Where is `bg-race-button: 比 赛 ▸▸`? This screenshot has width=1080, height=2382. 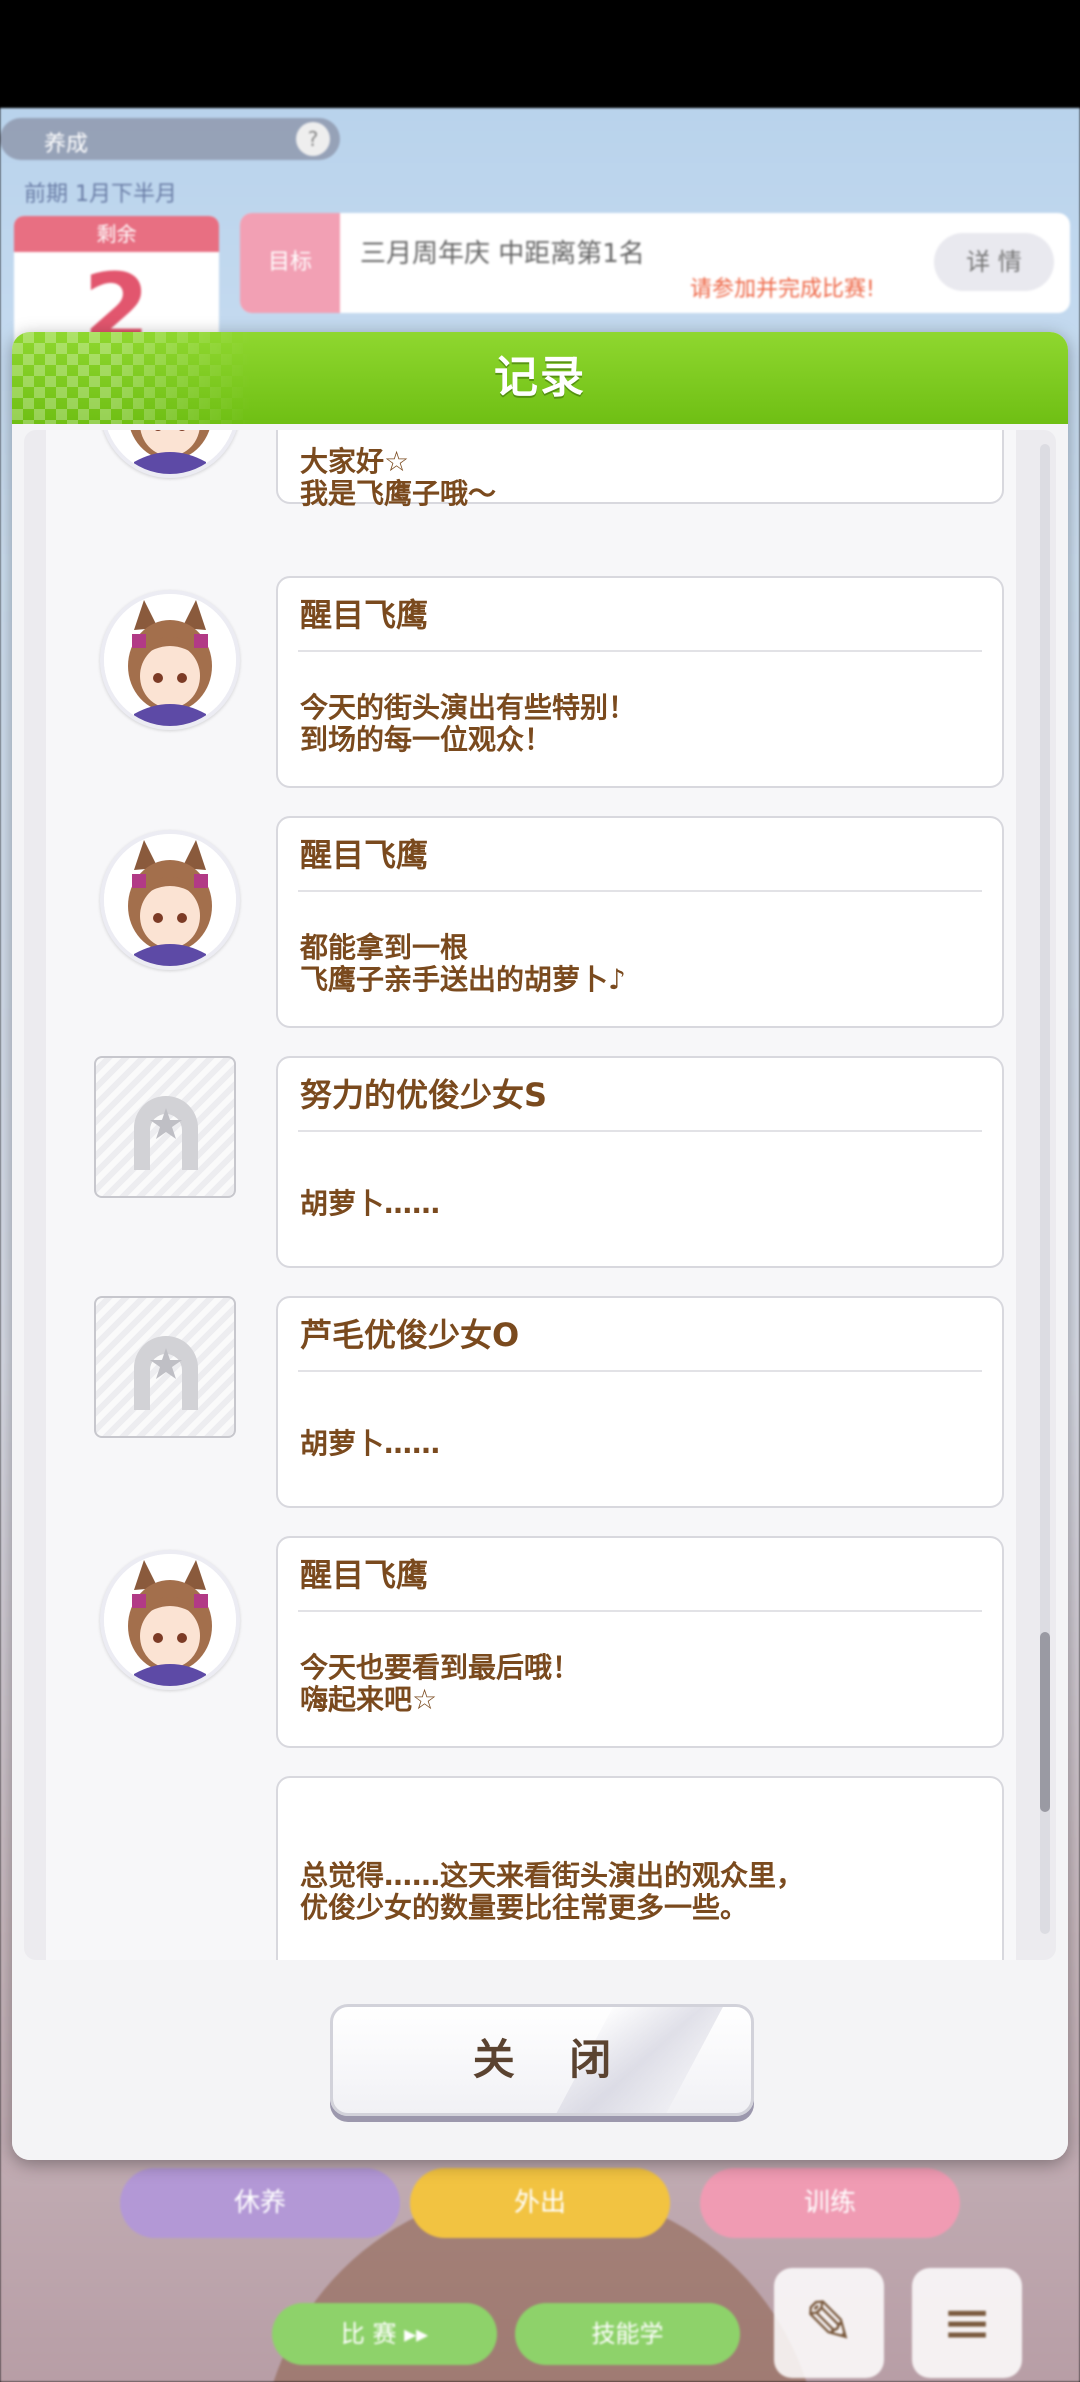
bg-race-button: 比 赛 ▸▸ is located at coordinates (384, 2334).